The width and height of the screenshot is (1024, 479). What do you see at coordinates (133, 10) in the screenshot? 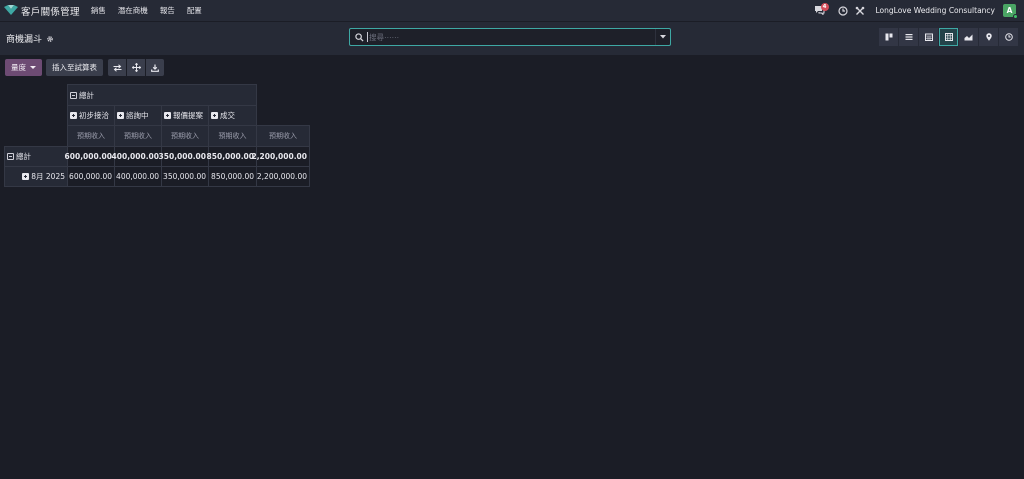
I see `menu-item-leads: 潛在商機` at bounding box center [133, 10].